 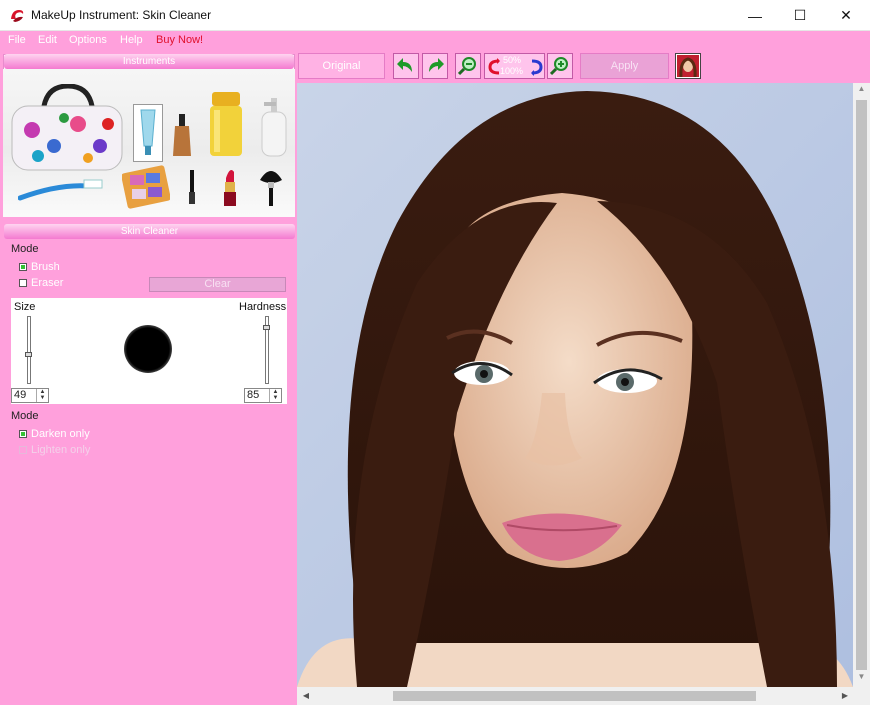 I want to click on redo-arrow-icon, so click(x=436, y=65).